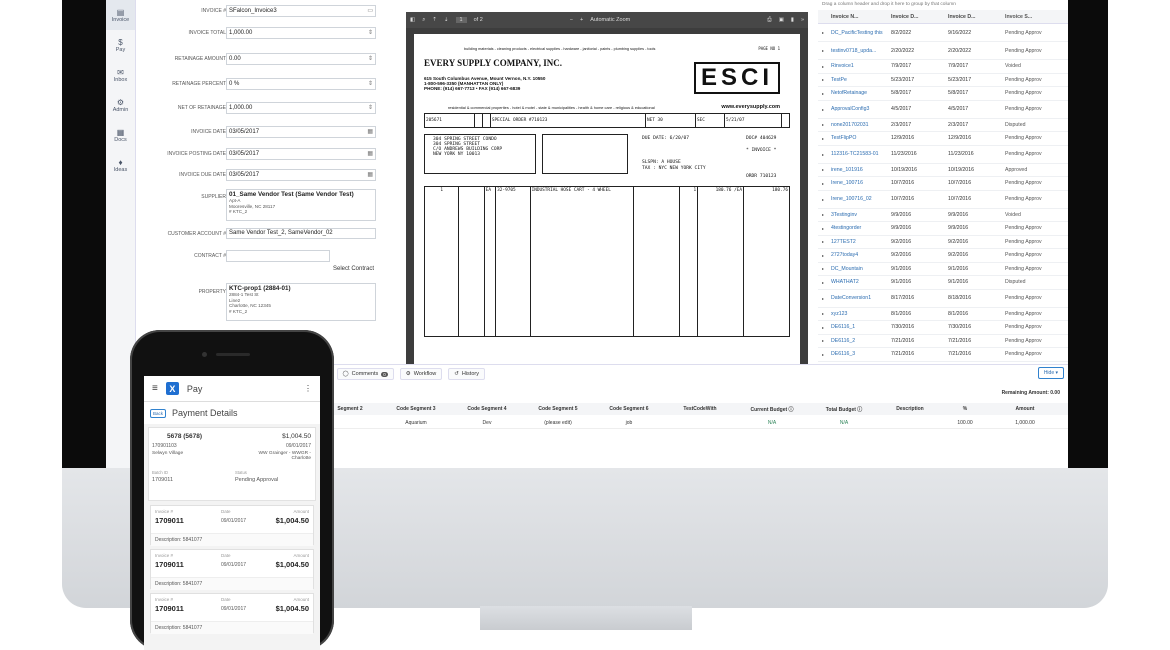 This screenshot has height=650, width=1170. I want to click on table-row: ▸ xyz123 8/1/2016 8/1/2016 Pending Approv, so click(943, 314).